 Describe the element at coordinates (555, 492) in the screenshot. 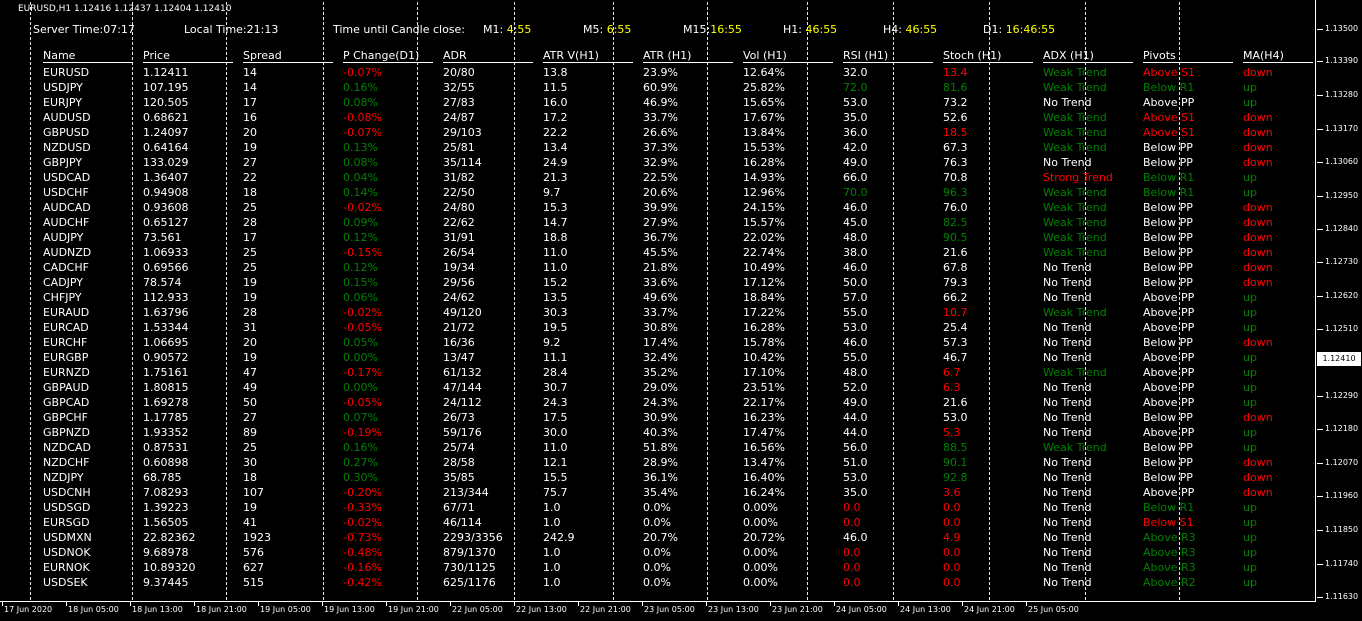

I see `cell-atrv: 75.7` at that location.